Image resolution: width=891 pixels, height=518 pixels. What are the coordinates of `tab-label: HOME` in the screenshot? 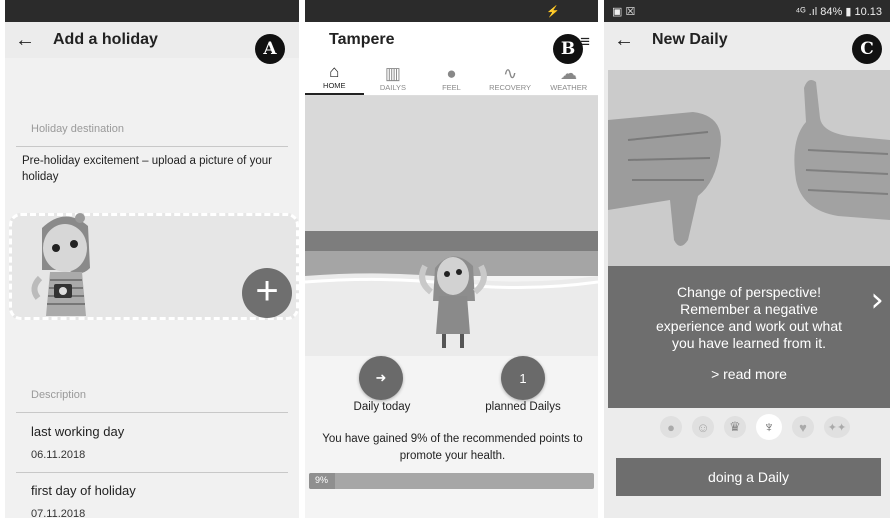 It's located at (334, 85).